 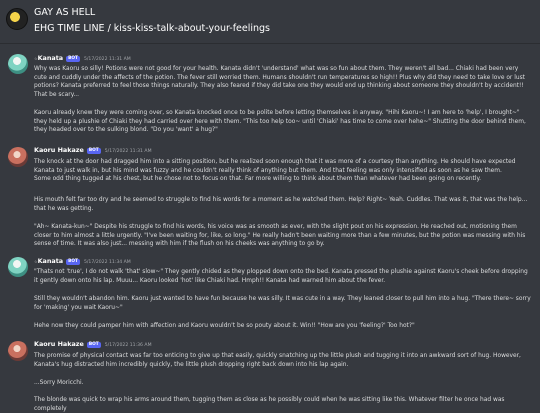 What do you see at coordinates (59, 383) in the screenshot?
I see `message-paragraph: ...Sorry Moricchi.` at bounding box center [59, 383].